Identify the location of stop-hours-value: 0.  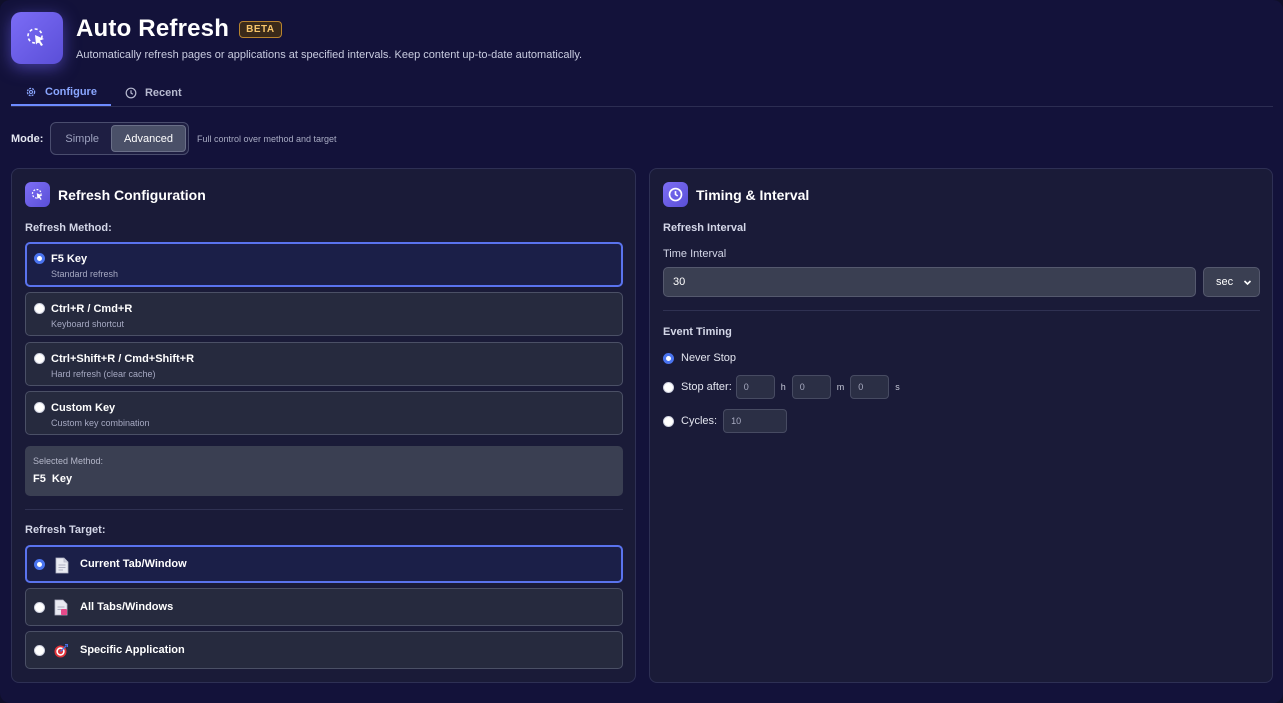
(746, 387).